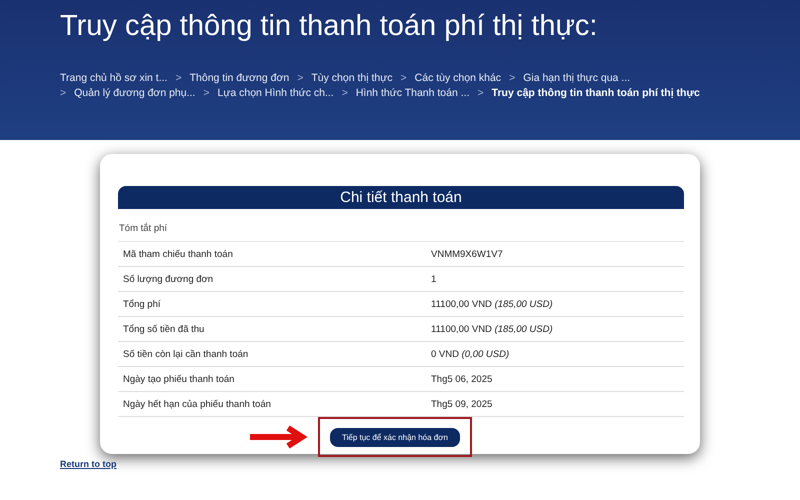 The height and width of the screenshot is (500, 800). What do you see at coordinates (186, 354) in the screenshot?
I see `row-label: Số tiền còn lại cần thanh toán` at bounding box center [186, 354].